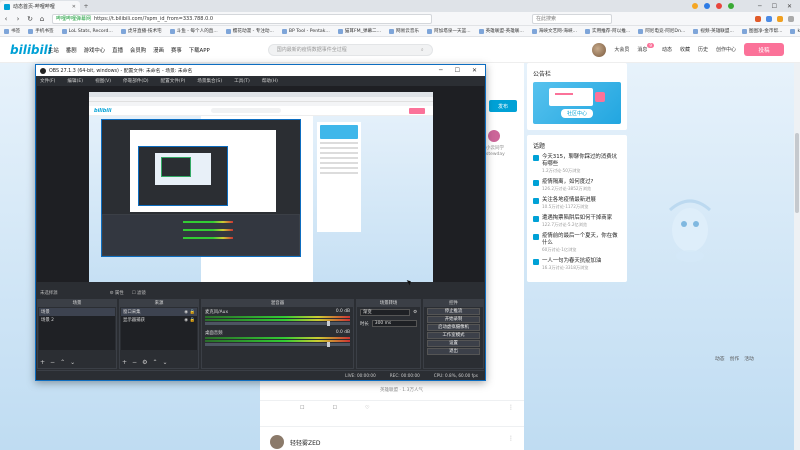 The height and width of the screenshot is (450, 800). What do you see at coordinates (136, 81) in the screenshot?
I see `obs-menu-item: 停靠部件(D)` at bounding box center [136, 81].